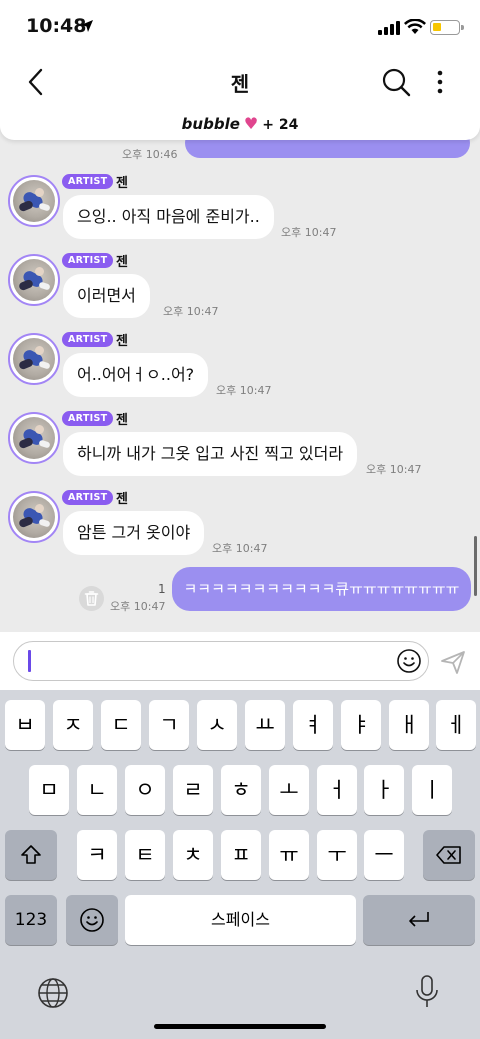 The image size is (480, 1039). I want to click on text-caret, so click(29, 661).